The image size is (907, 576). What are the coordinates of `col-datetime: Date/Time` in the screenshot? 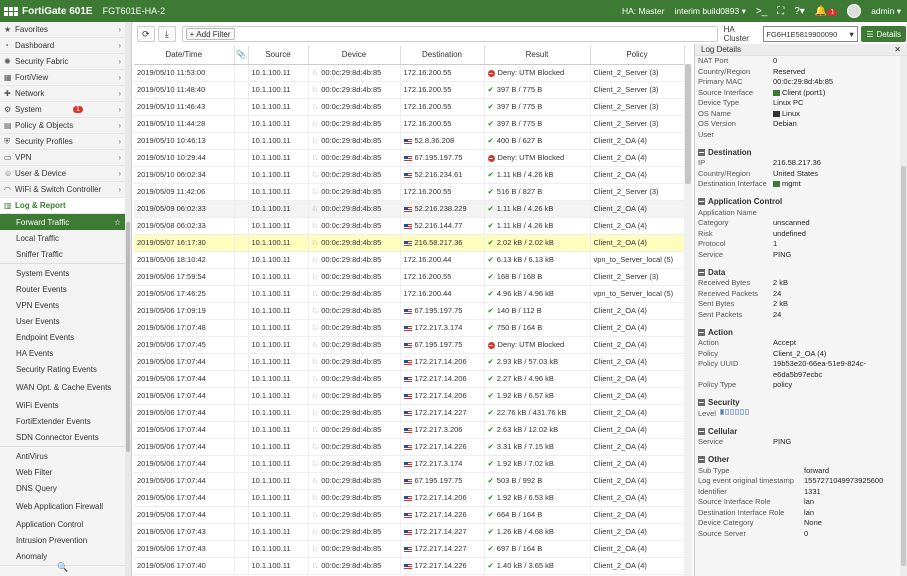 It's located at (184, 55).